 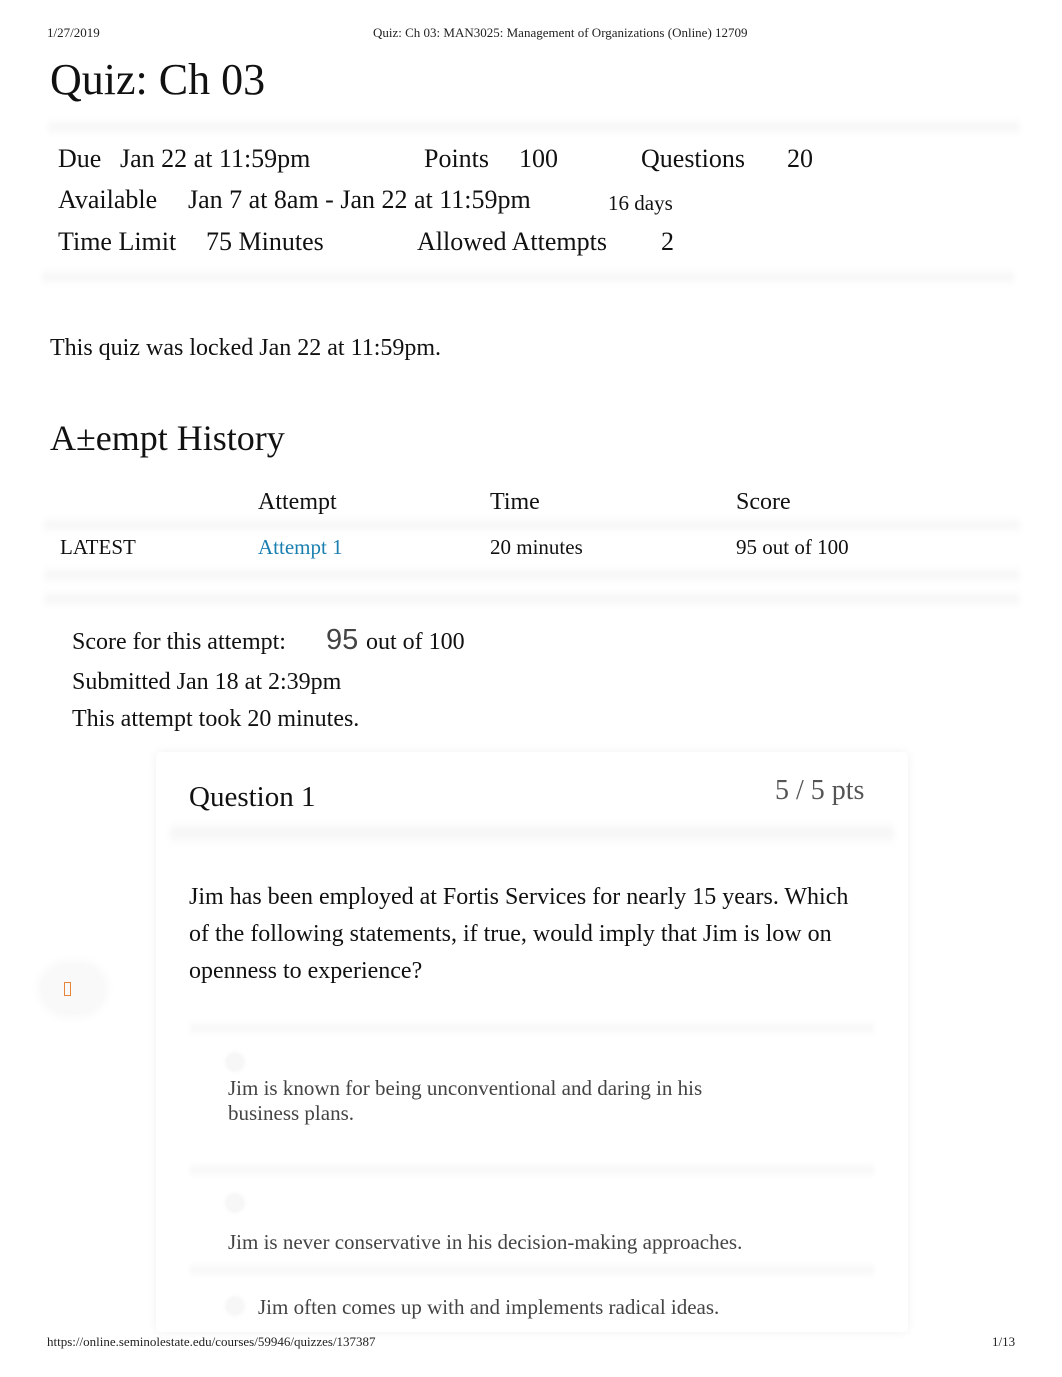 What do you see at coordinates (415, 642) in the screenshot?
I see `score-out-of: out of 100` at bounding box center [415, 642].